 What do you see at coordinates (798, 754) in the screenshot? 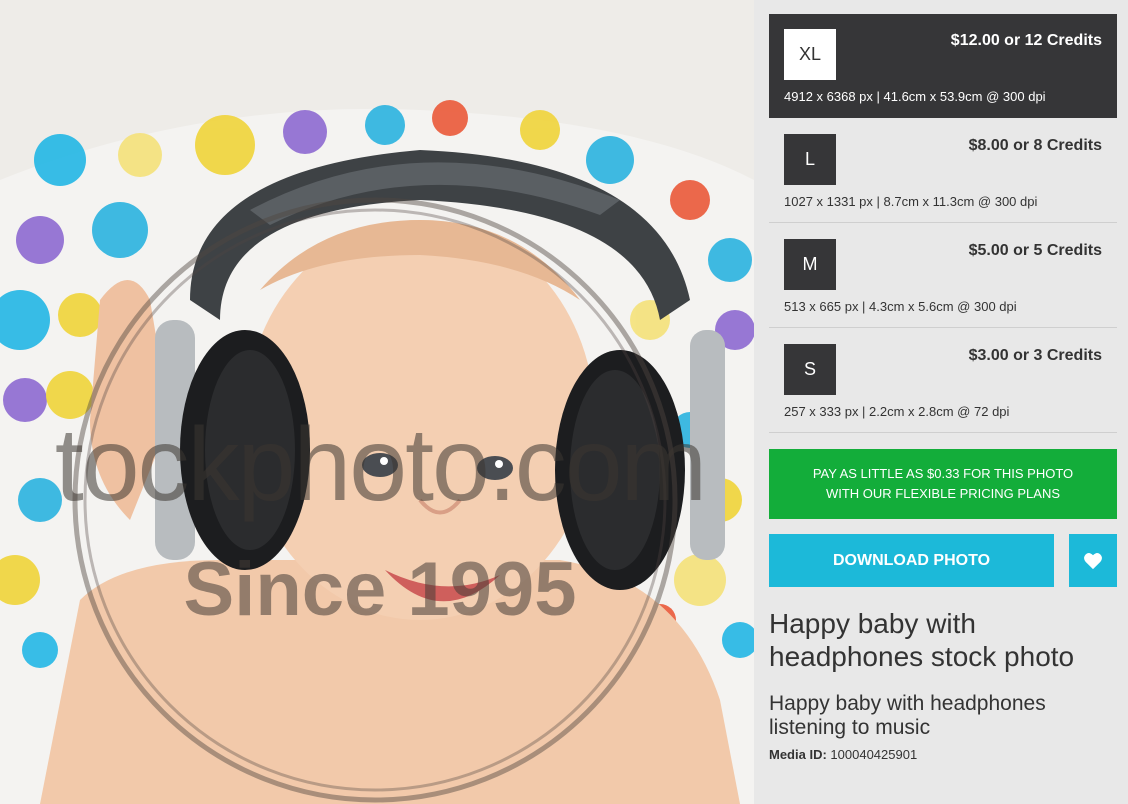
I see `media-id-label: Media ID:` at bounding box center [798, 754].